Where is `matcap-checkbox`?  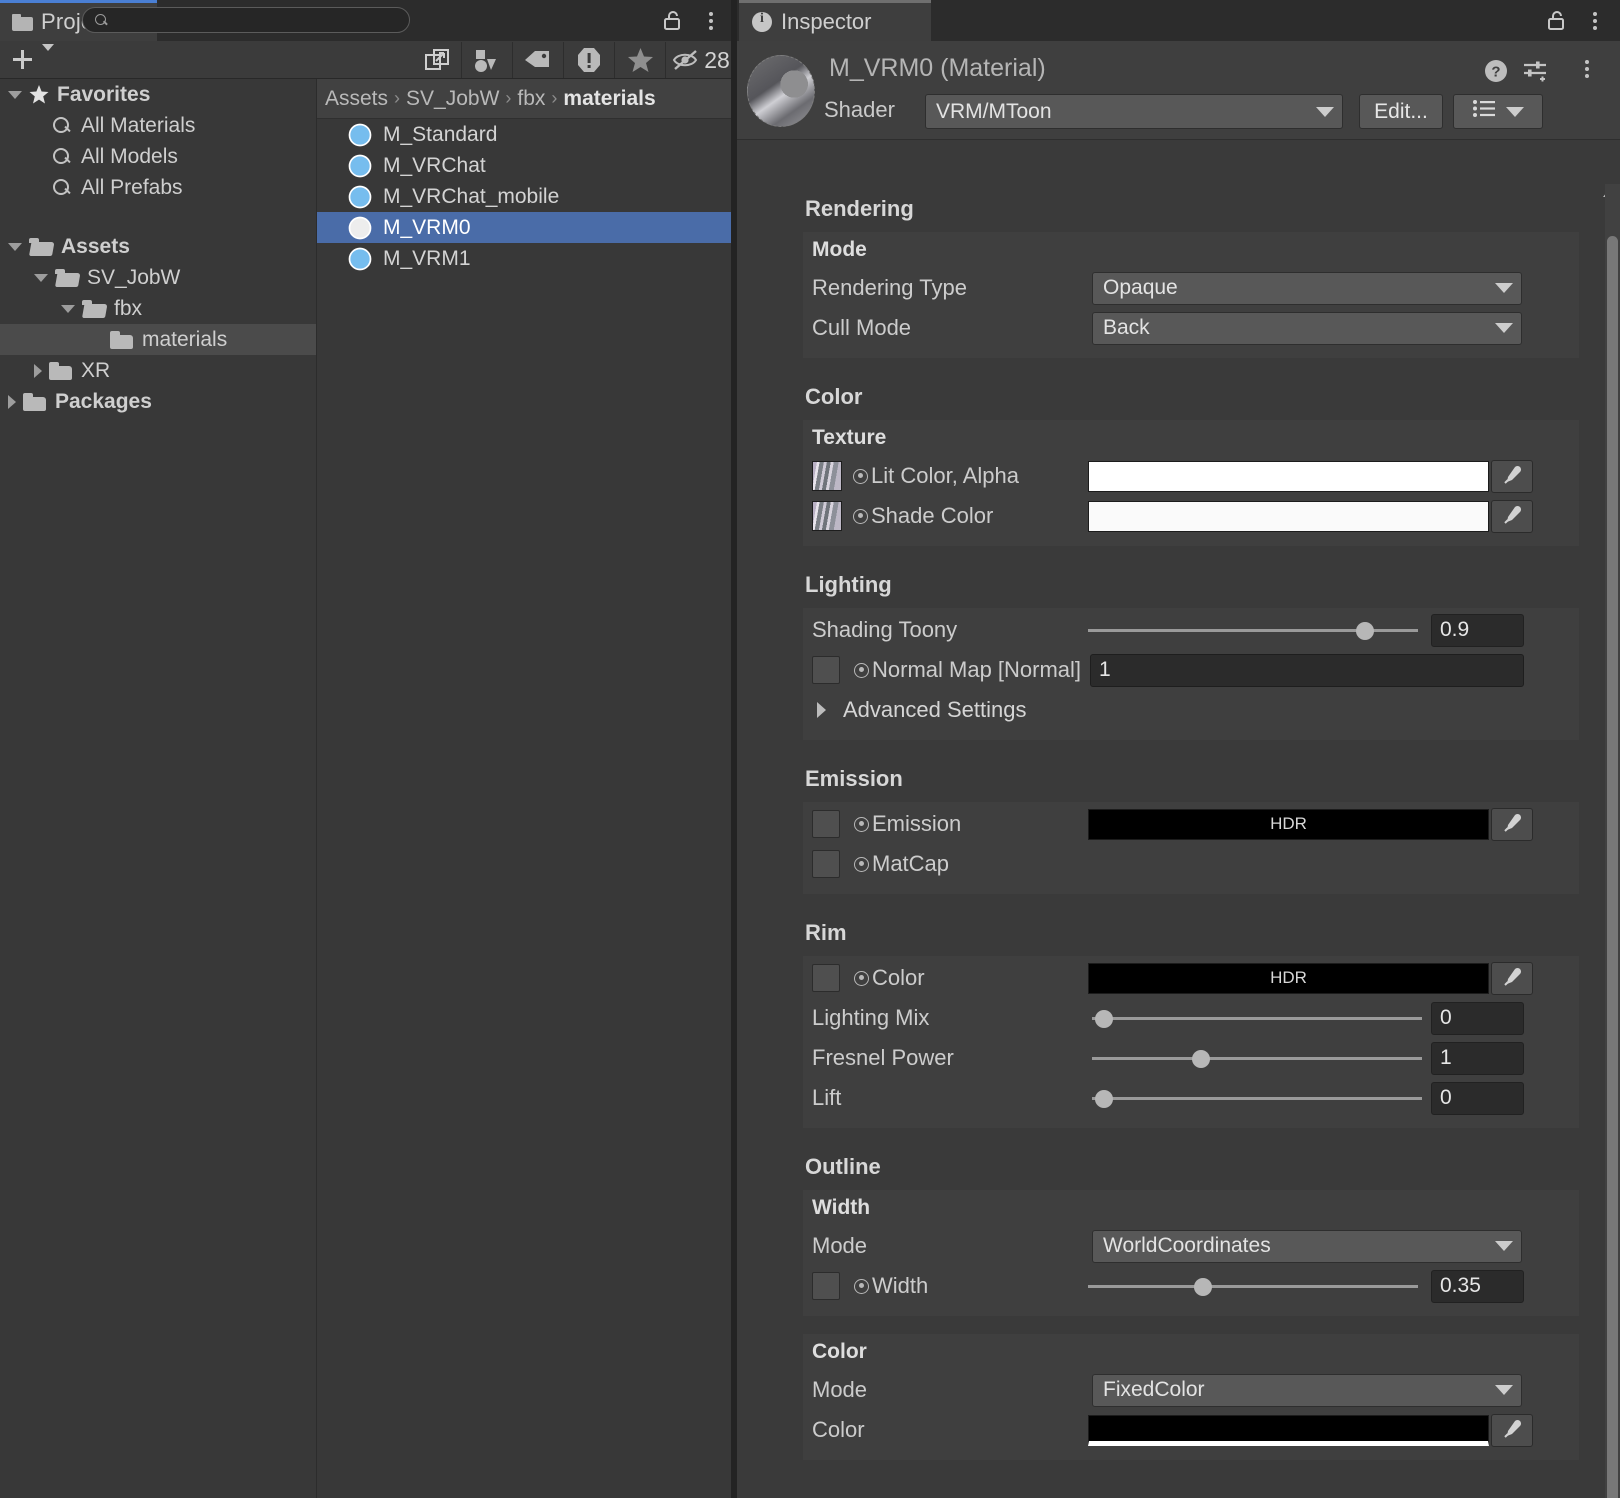
matcap-checkbox is located at coordinates (826, 864).